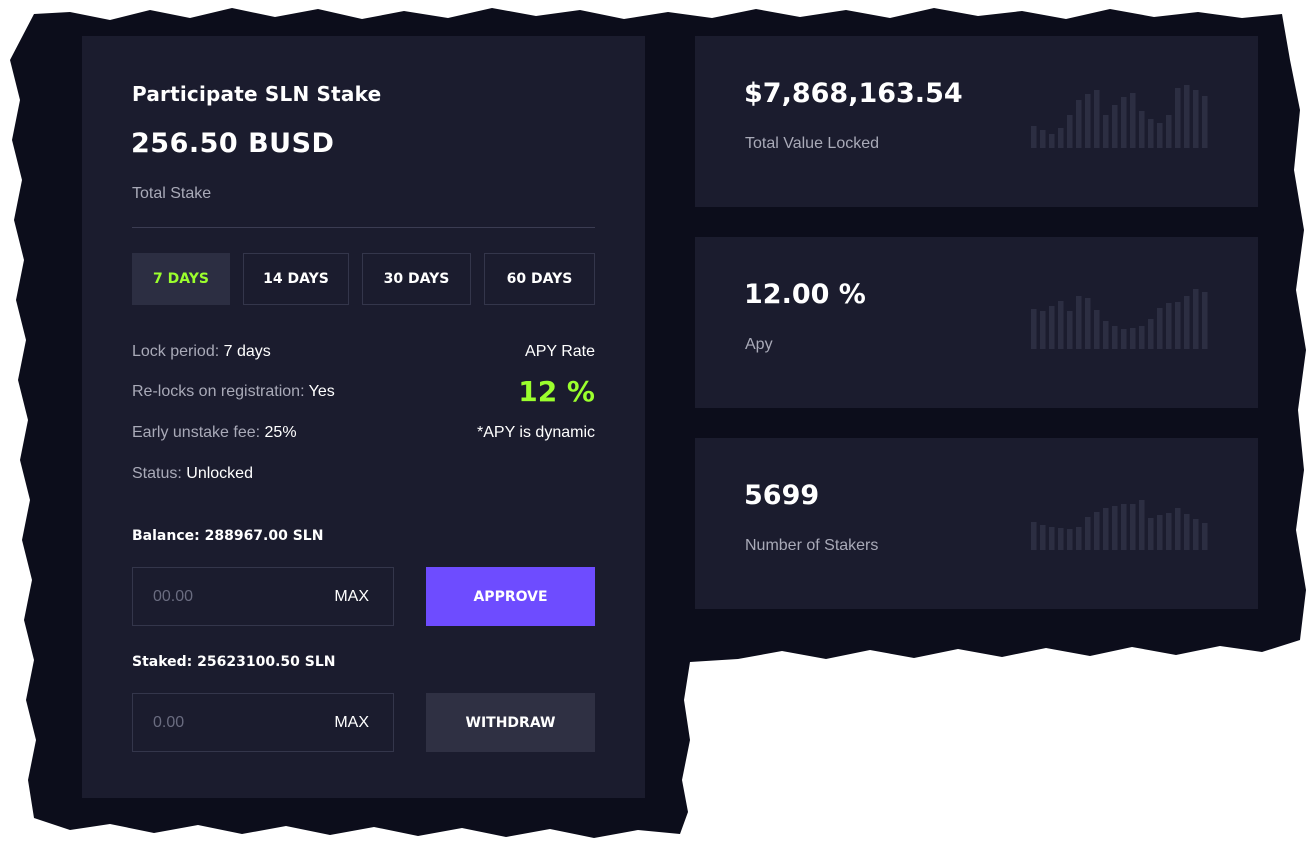 The height and width of the screenshot is (842, 1312). Describe the element at coordinates (759, 344) in the screenshot. I see `apy-label: Apy` at that location.